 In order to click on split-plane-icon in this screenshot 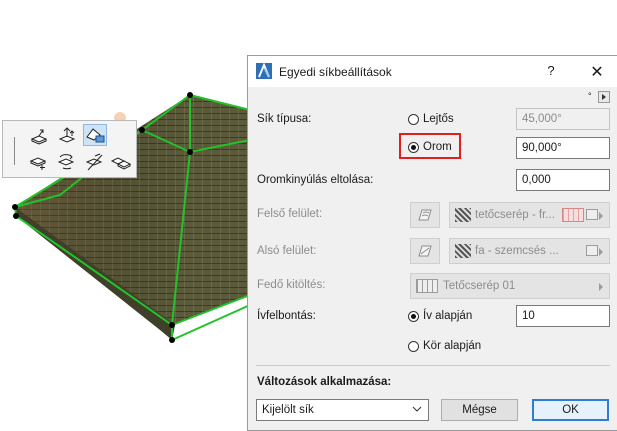, I will do `click(94, 162)`.